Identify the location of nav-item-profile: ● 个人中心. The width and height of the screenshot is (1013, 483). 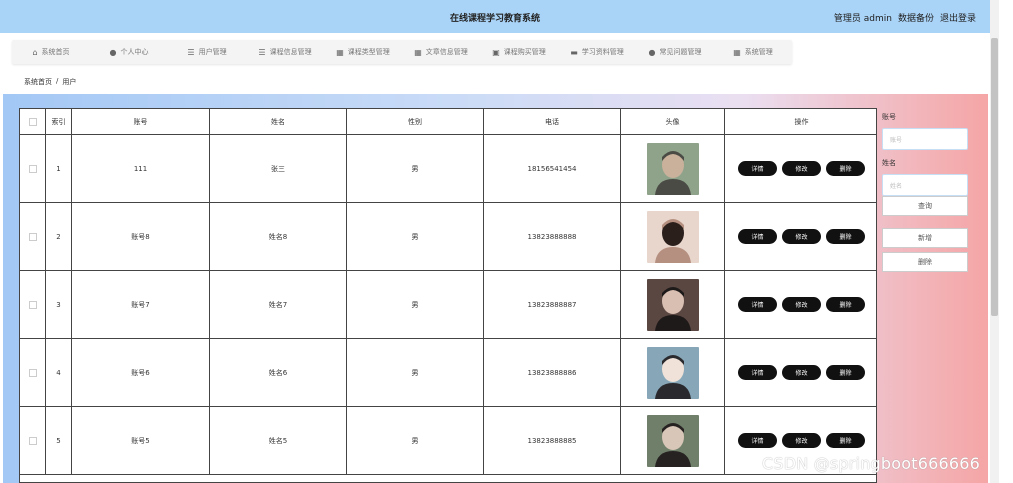
(129, 52).